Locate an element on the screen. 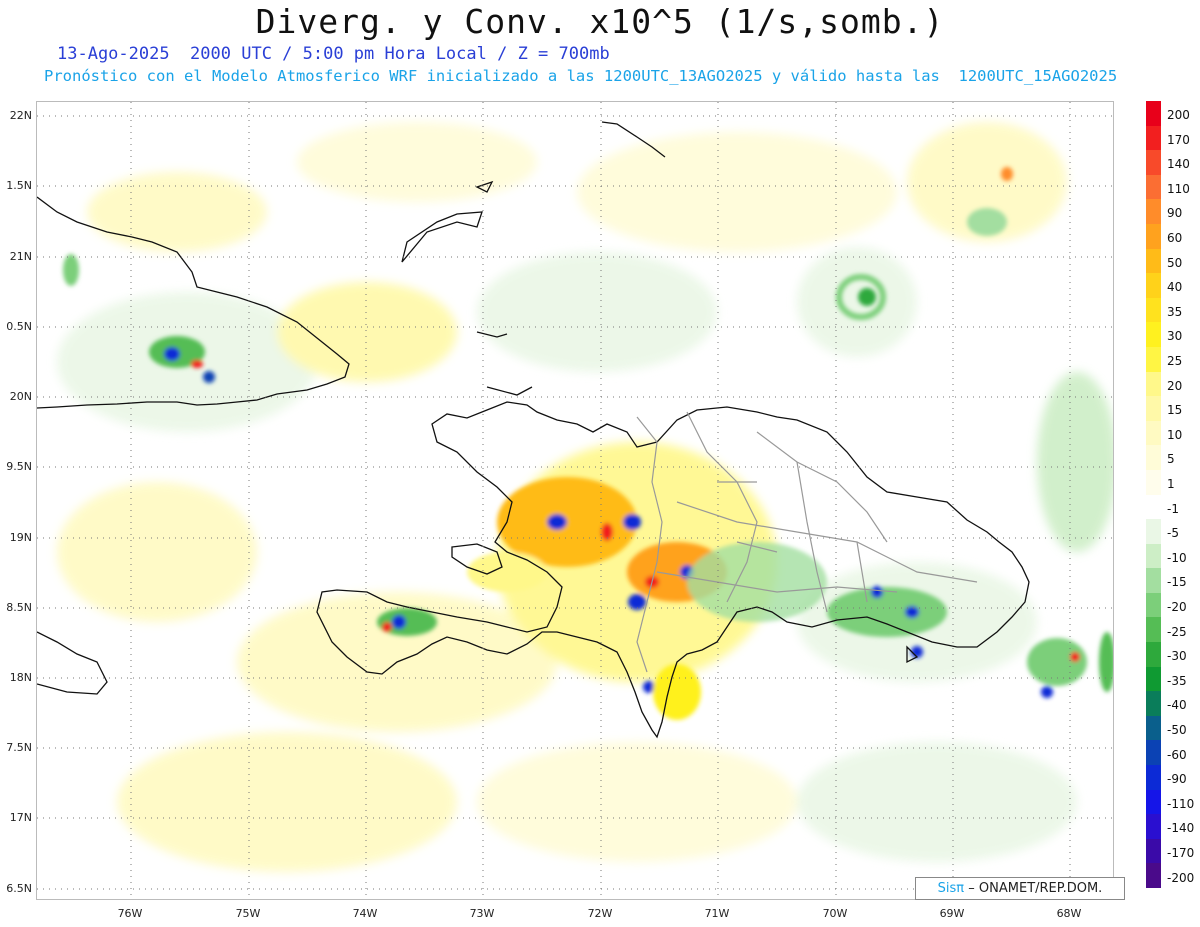 Image resolution: width=1200 pixels, height=927 pixels. lat-label: 6.5N is located at coordinates (19, 888).